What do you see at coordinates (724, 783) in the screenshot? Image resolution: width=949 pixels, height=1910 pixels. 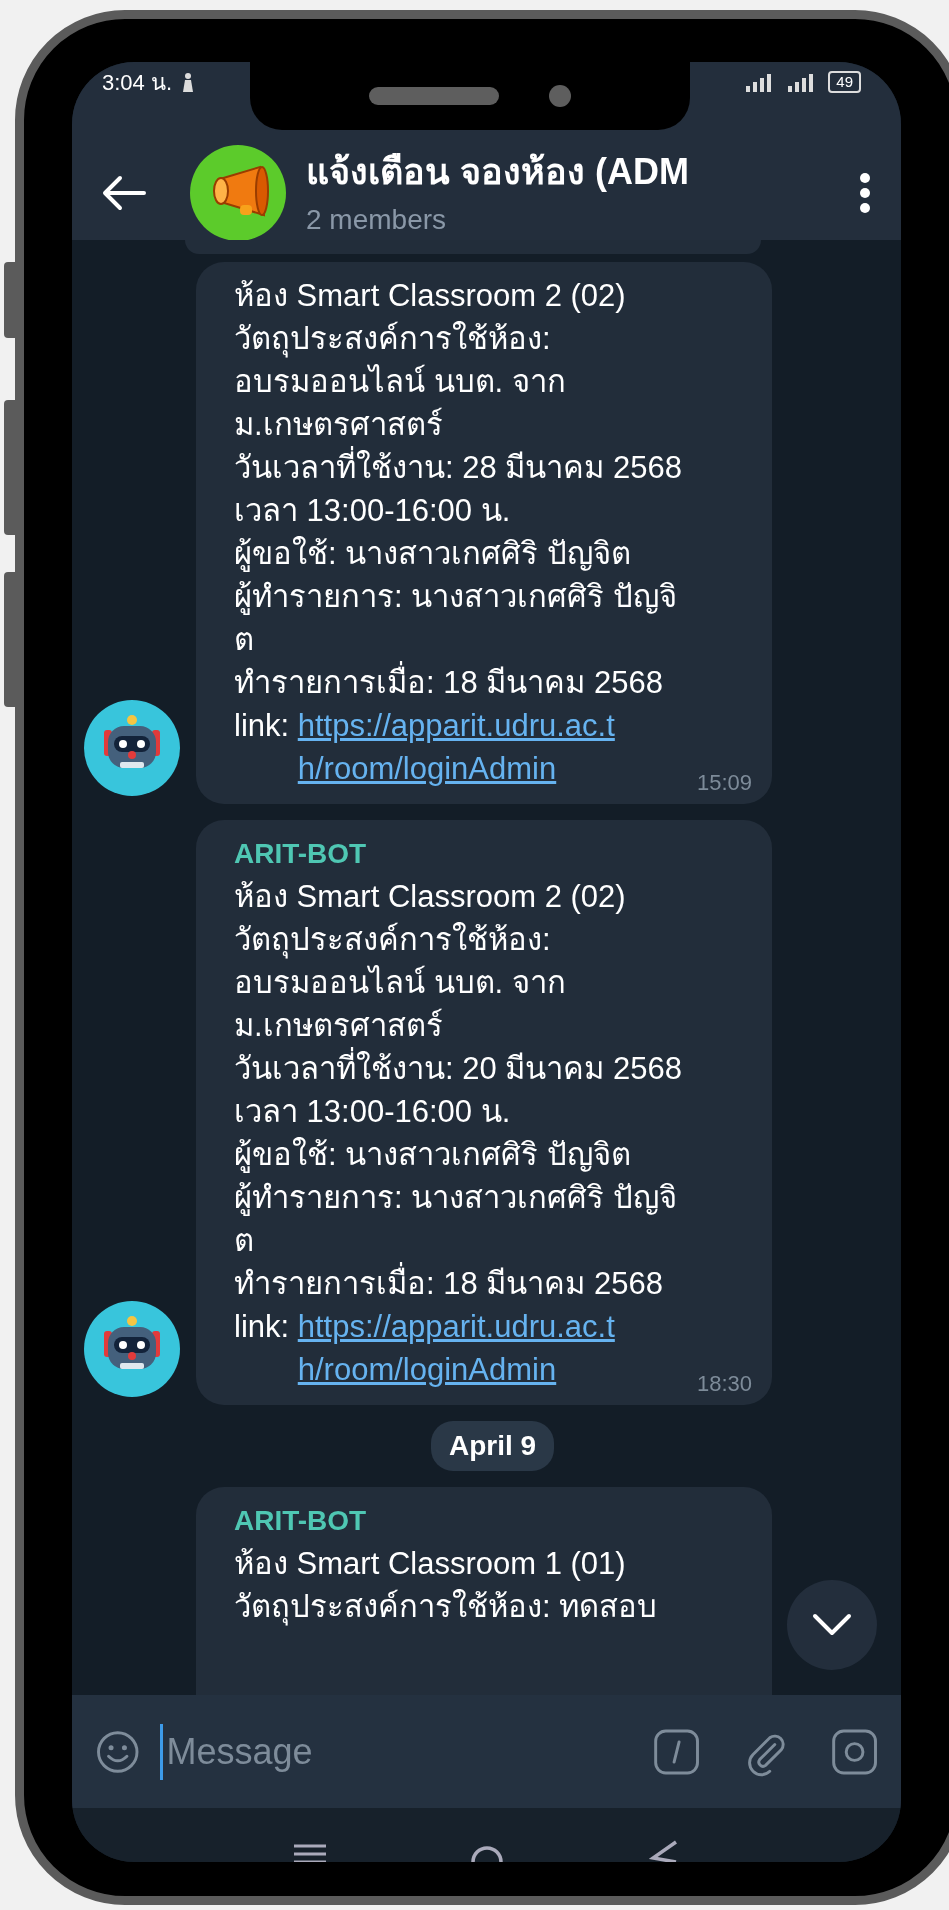 I see `message-time: 15:09` at bounding box center [724, 783].